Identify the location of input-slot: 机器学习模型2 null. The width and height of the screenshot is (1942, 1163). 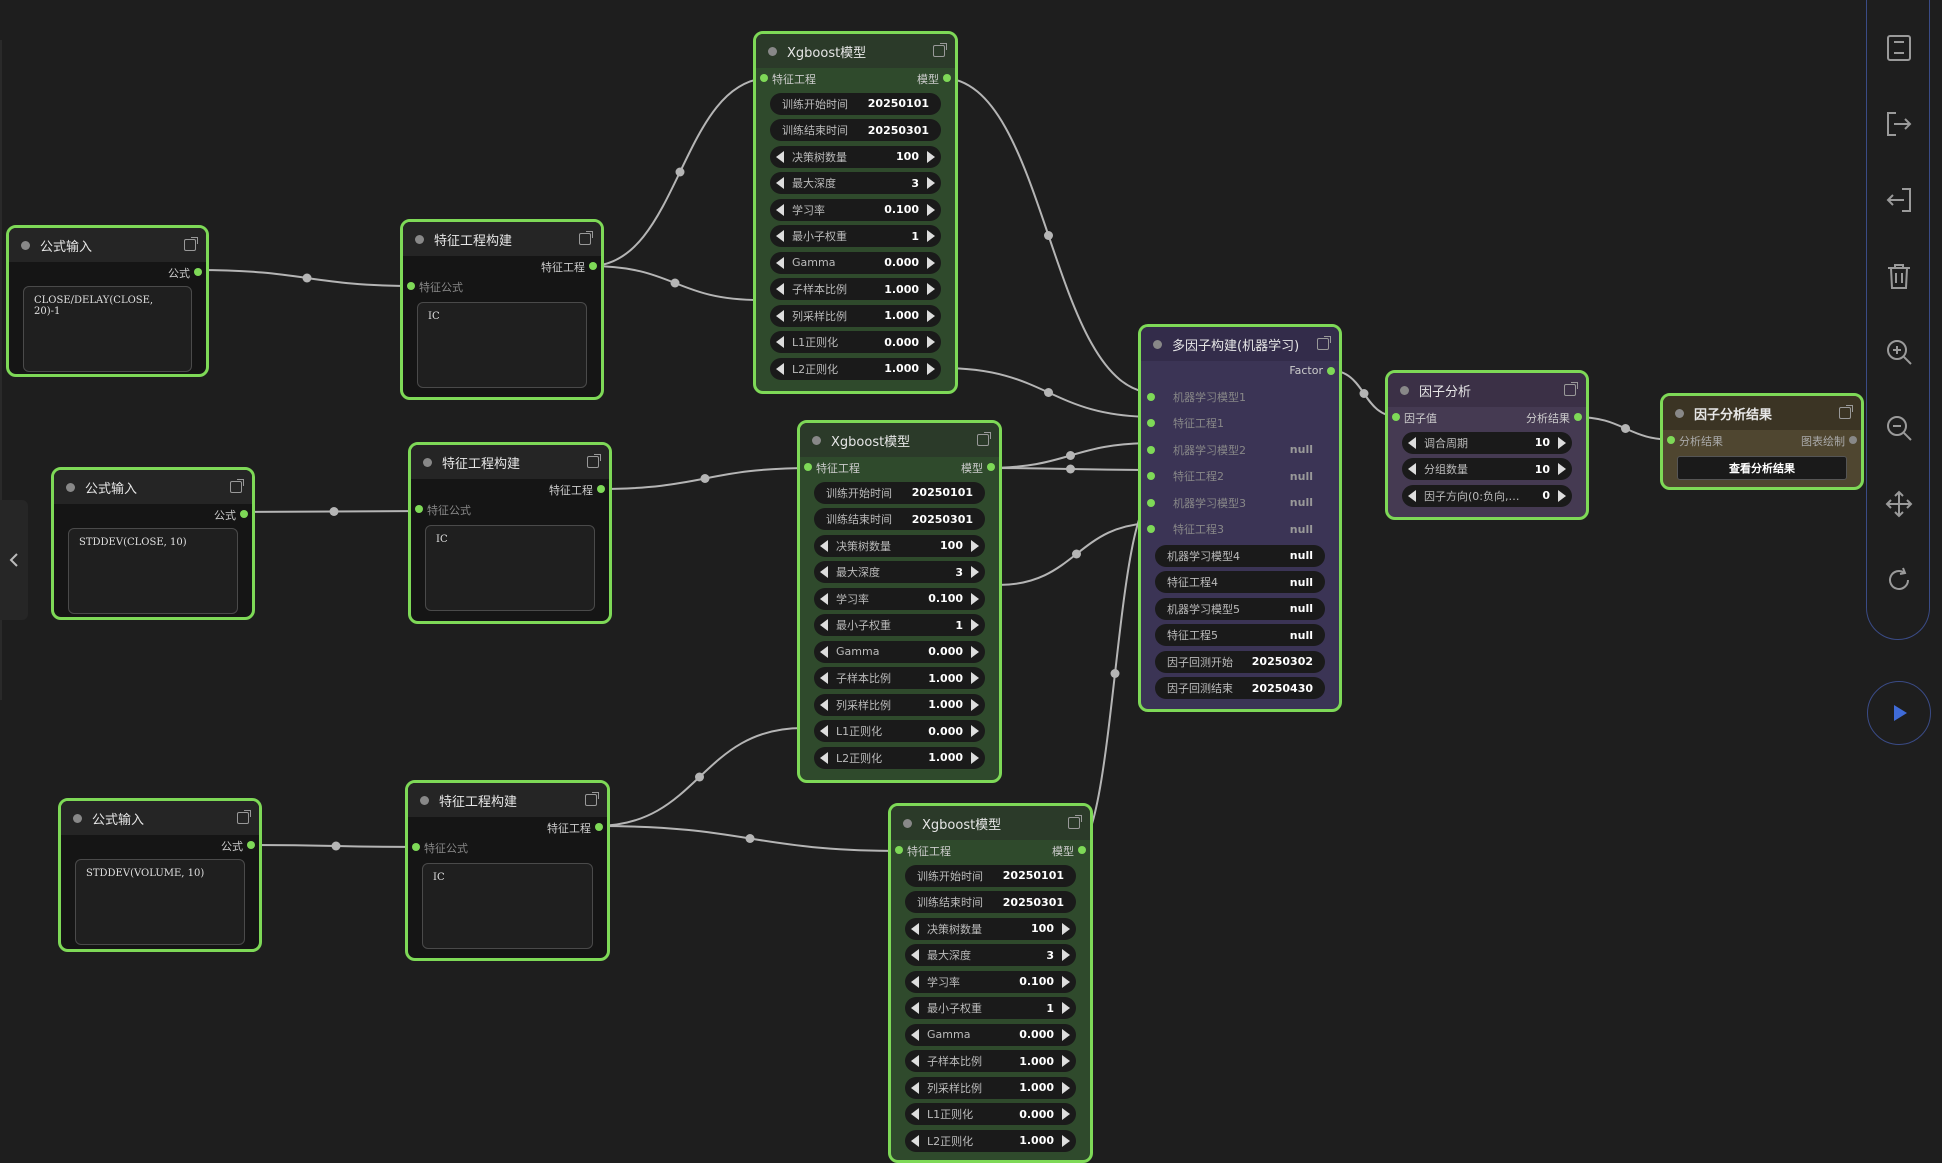
(1236, 450).